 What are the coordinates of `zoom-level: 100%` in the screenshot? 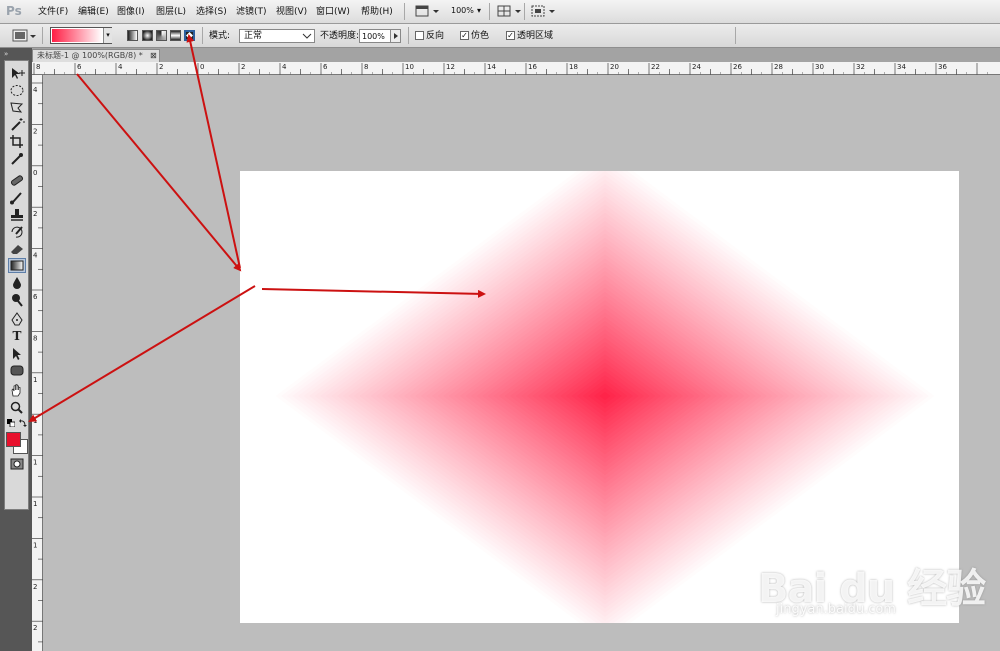 It's located at (462, 11).